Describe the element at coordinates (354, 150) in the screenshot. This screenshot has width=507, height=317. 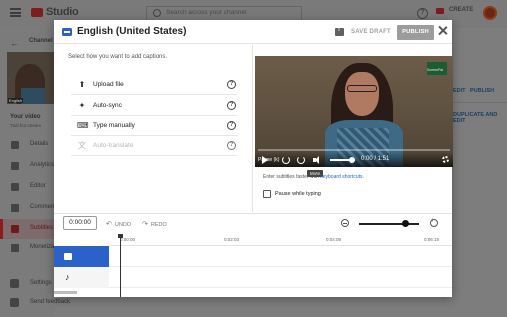
I see `progress-bar` at that location.